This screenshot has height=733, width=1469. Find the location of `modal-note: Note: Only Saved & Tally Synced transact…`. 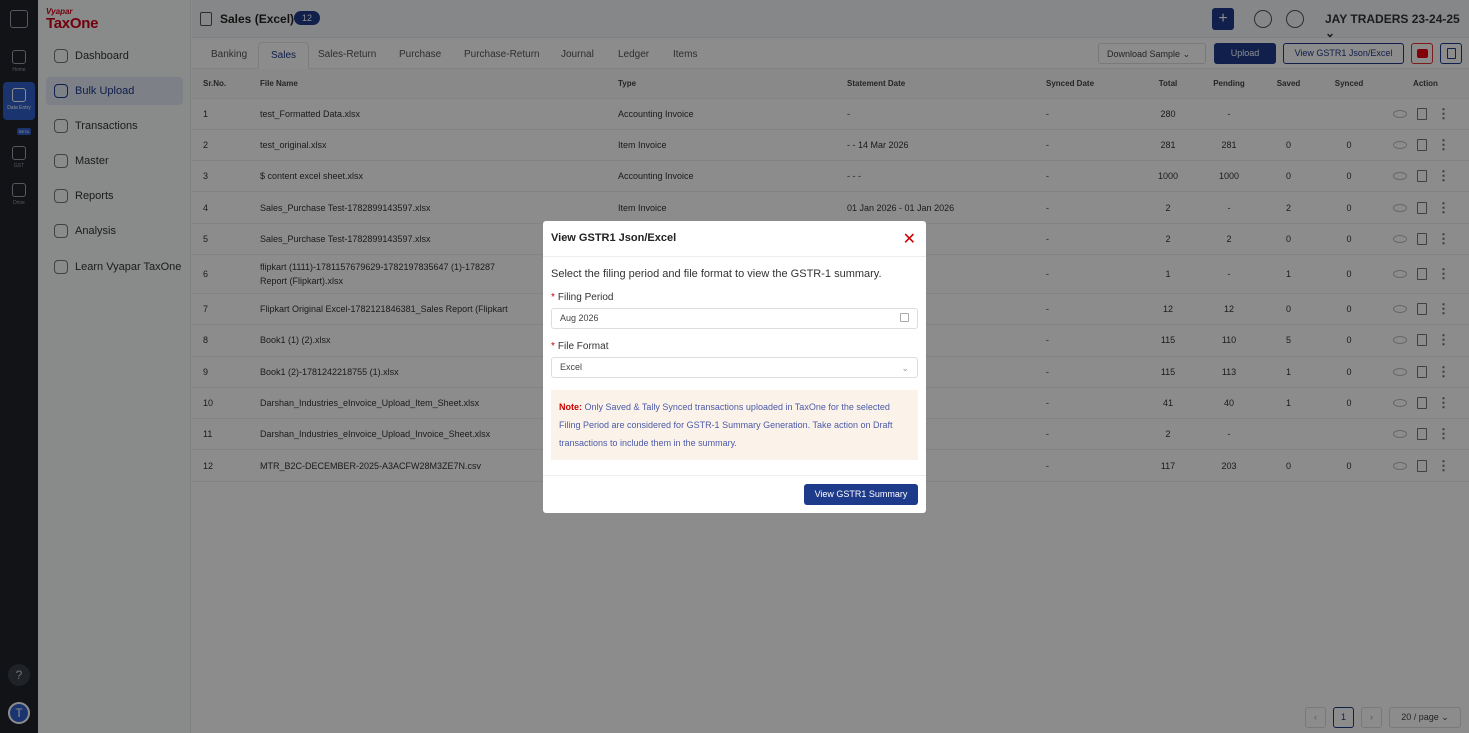

modal-note: Note: Only Saved & Tally Synced transact… is located at coordinates (734, 425).